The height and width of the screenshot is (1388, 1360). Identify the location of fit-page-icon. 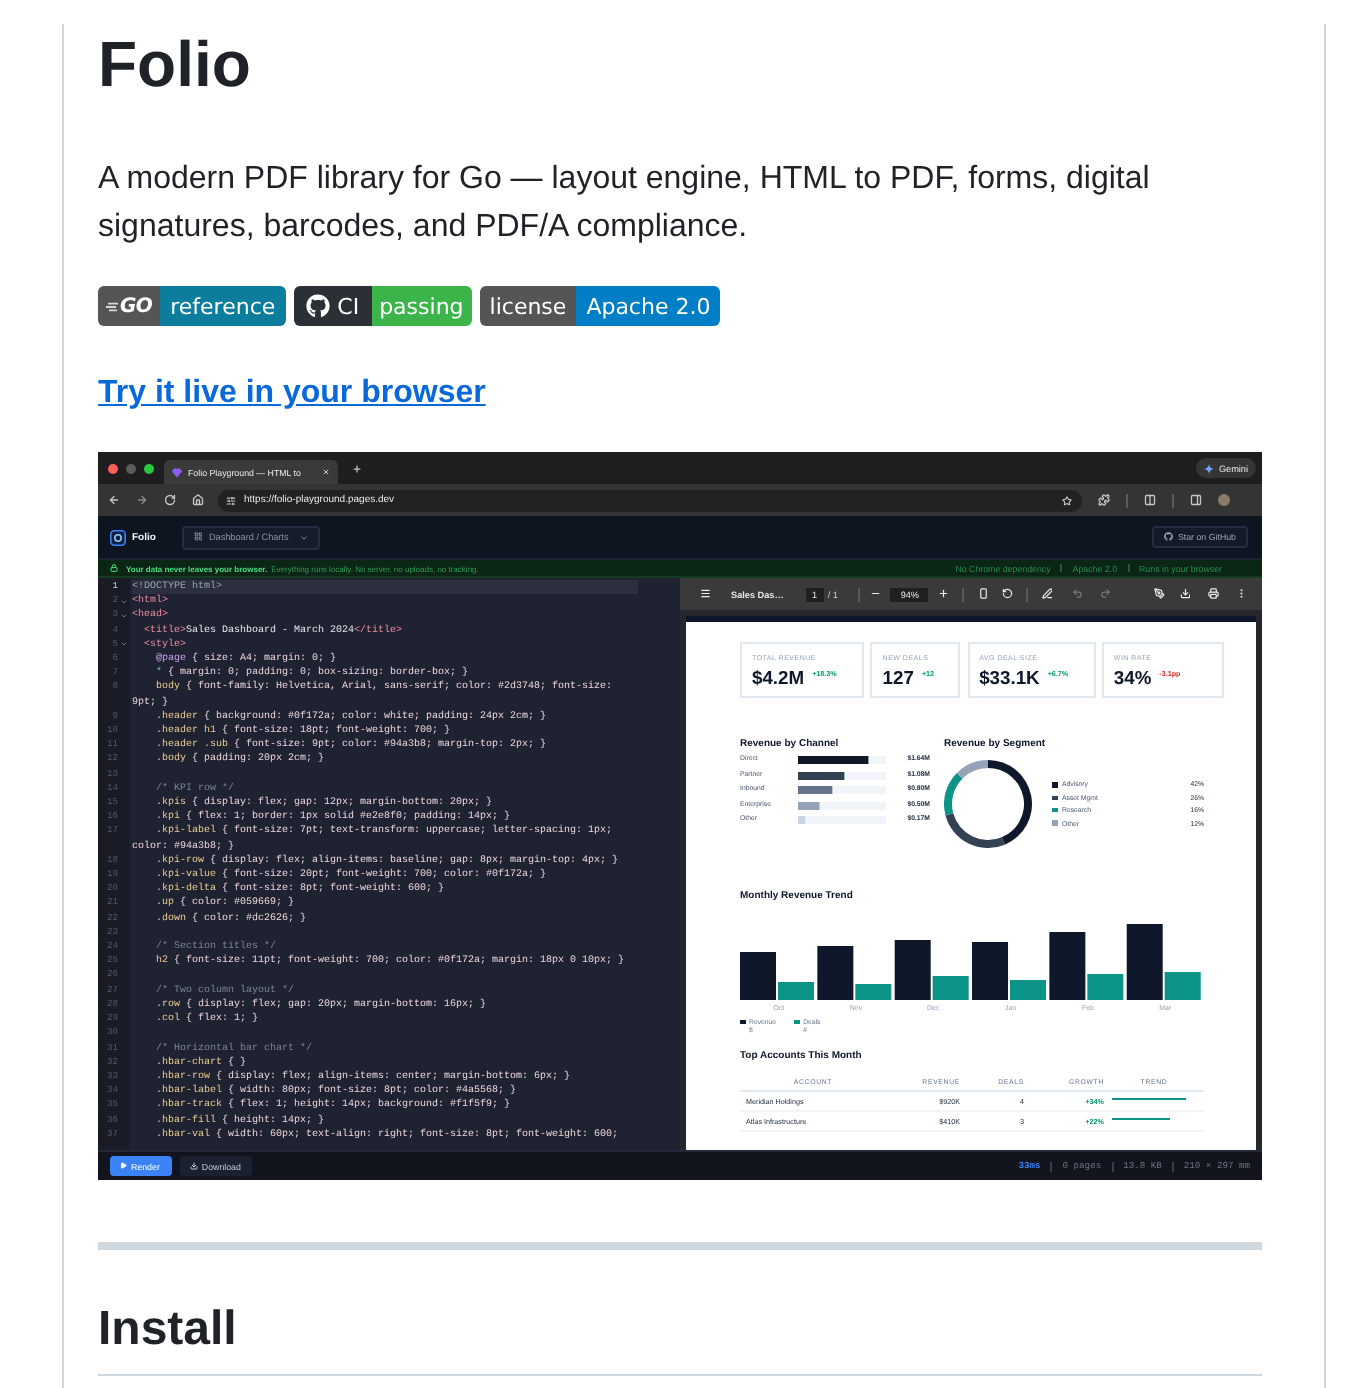
(983, 594).